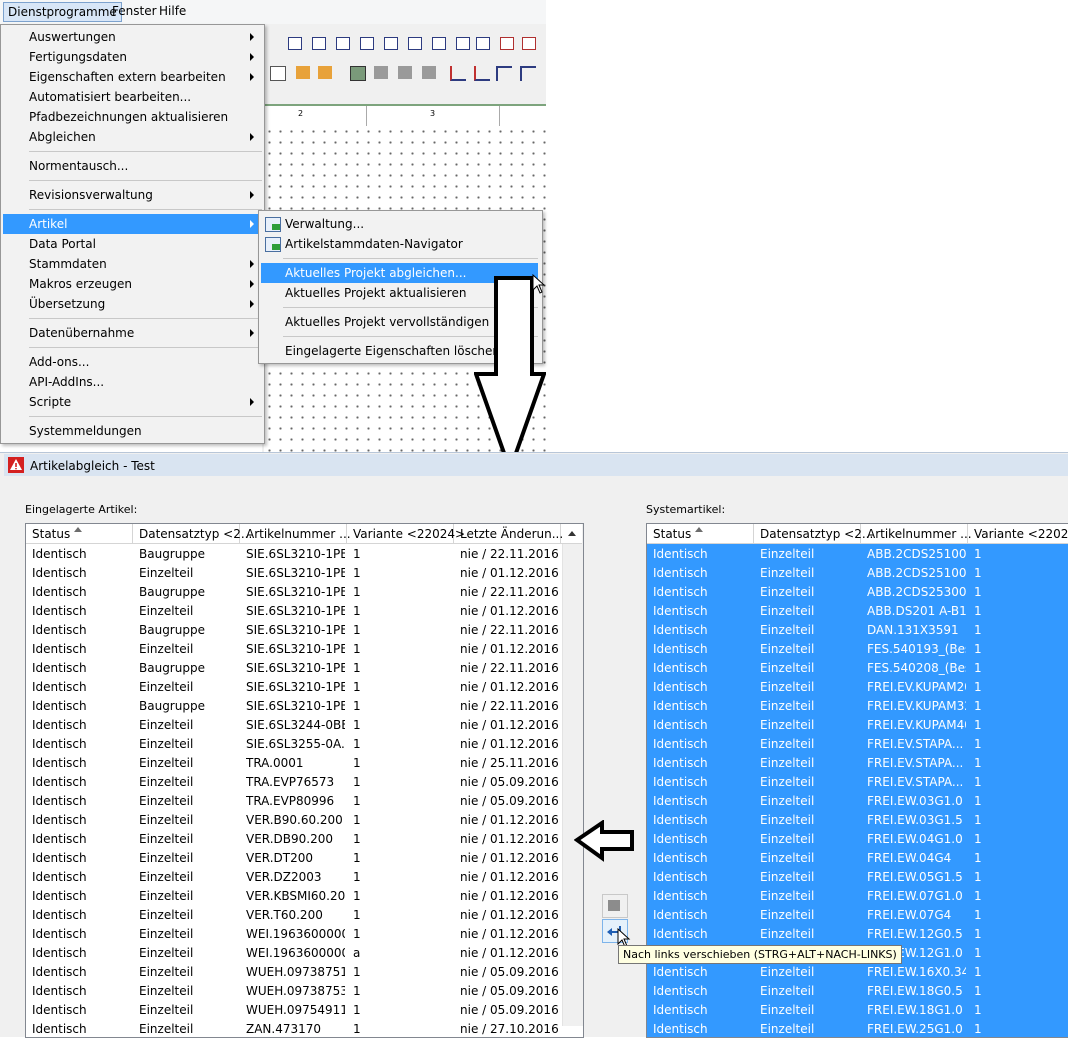 Image resolution: width=1068 pixels, height=1038 pixels. I want to click on menu-fenster: Fenster, so click(134, 11).